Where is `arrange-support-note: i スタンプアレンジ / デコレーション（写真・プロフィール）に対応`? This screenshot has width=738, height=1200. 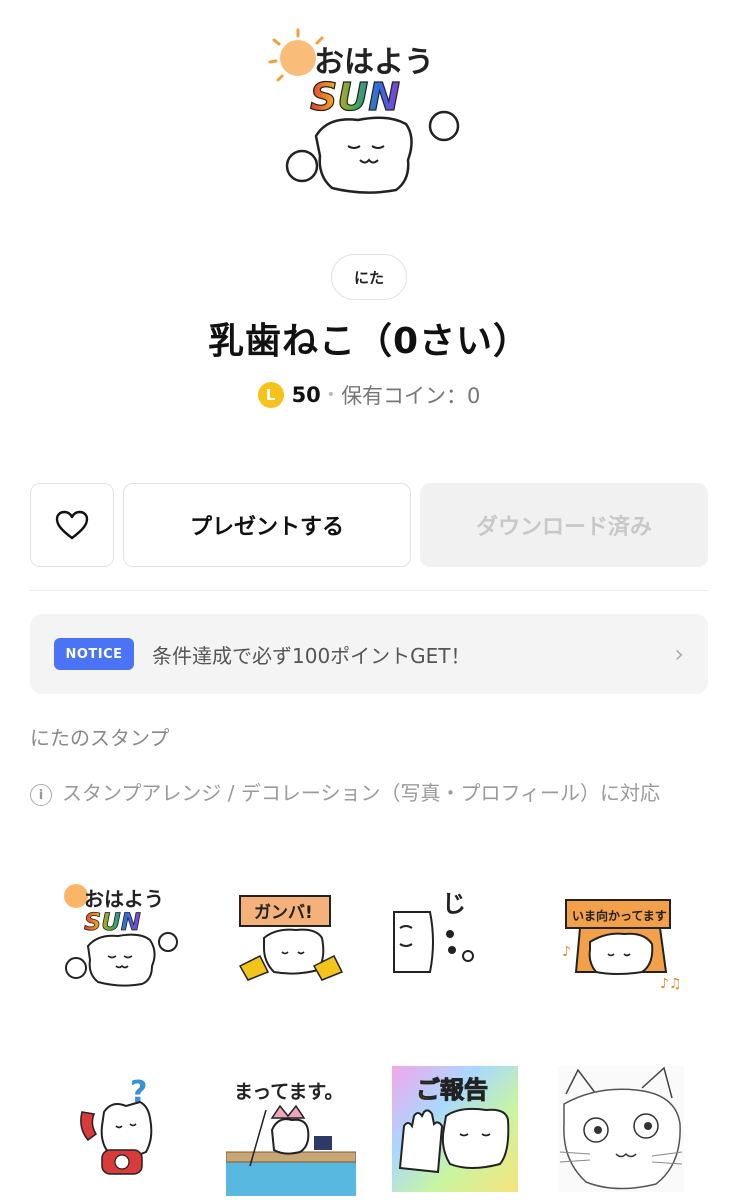
arrange-support-note: i スタンプアレンジ / デコレーション（写真・プロフィール）に対応 is located at coordinates (375, 793).